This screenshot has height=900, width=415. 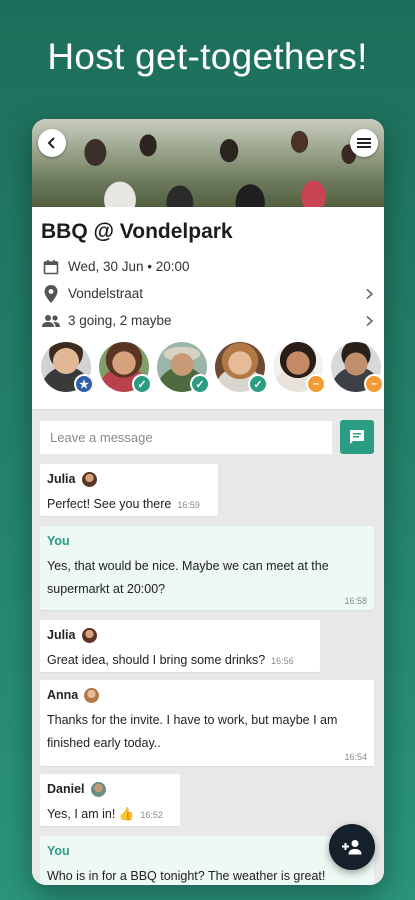 I want to click on message-text: Great idea, should I bring some drinks?, so click(x=156, y=660).